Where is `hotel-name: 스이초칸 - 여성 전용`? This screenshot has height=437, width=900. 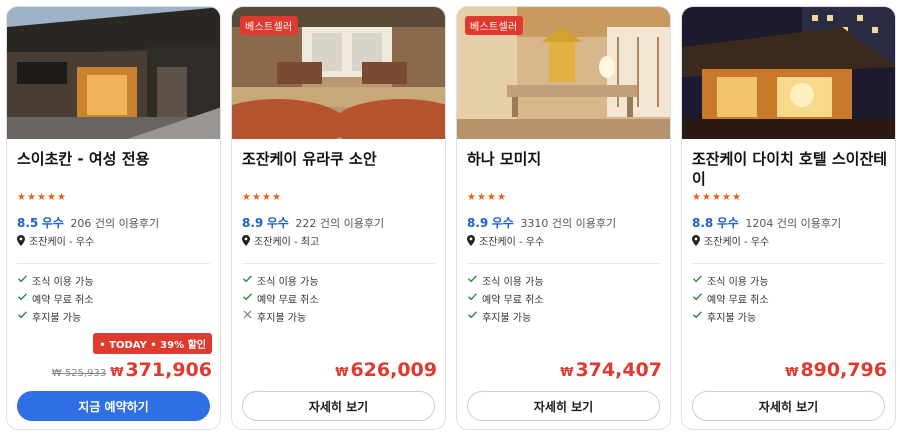 hotel-name: 스이초칸 - 여성 전용 is located at coordinates (117, 159).